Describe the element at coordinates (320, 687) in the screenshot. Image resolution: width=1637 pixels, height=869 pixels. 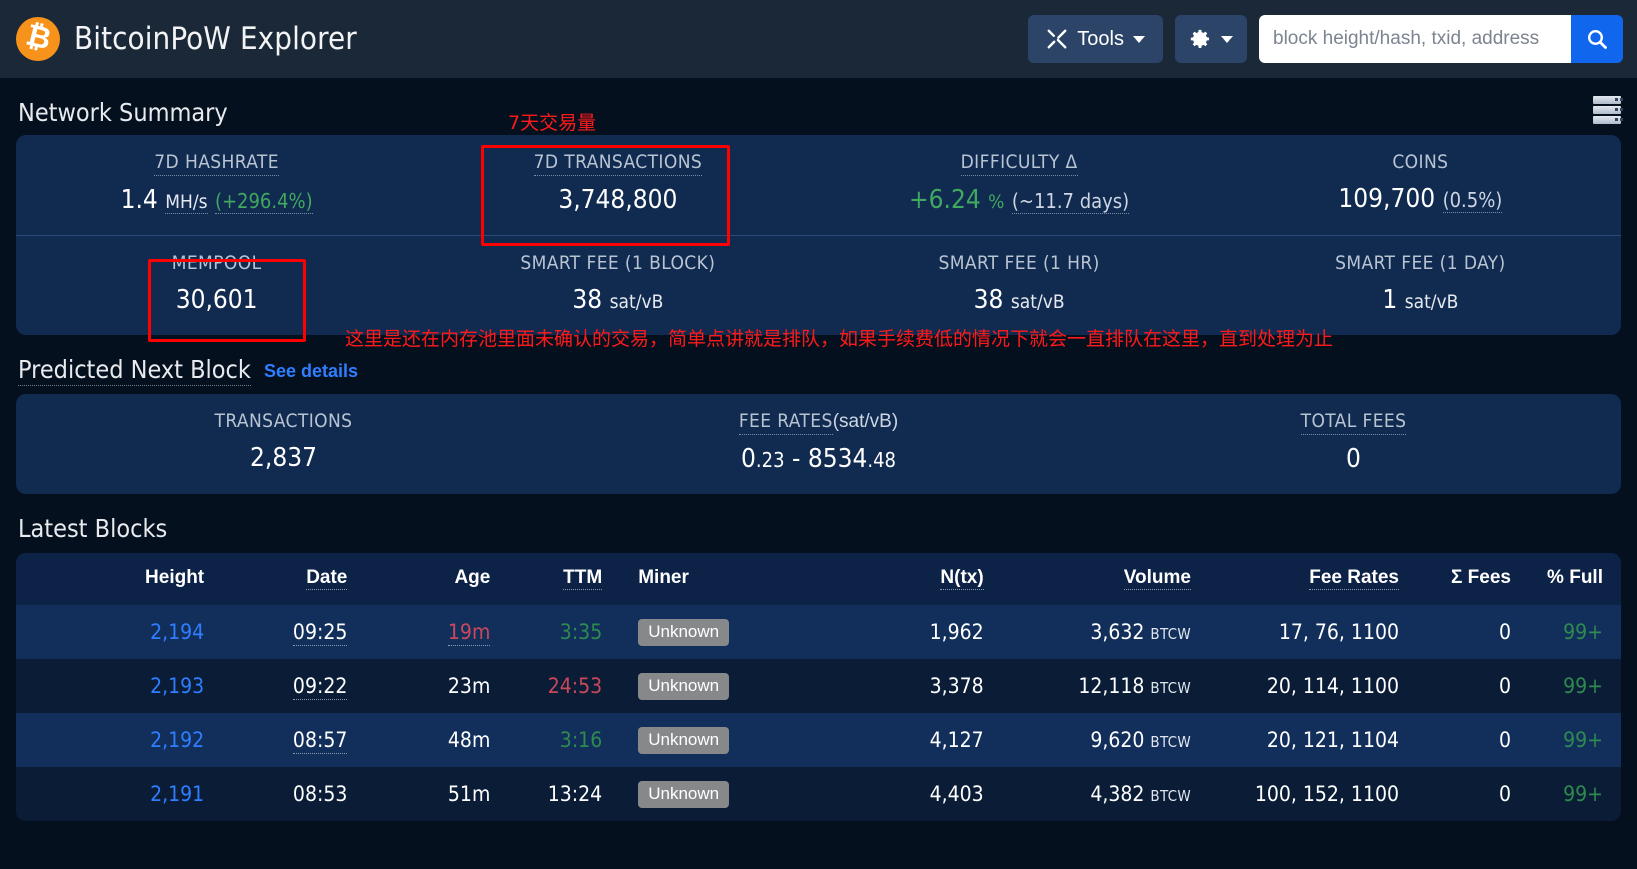
I see `cell-date: 09:22` at that location.